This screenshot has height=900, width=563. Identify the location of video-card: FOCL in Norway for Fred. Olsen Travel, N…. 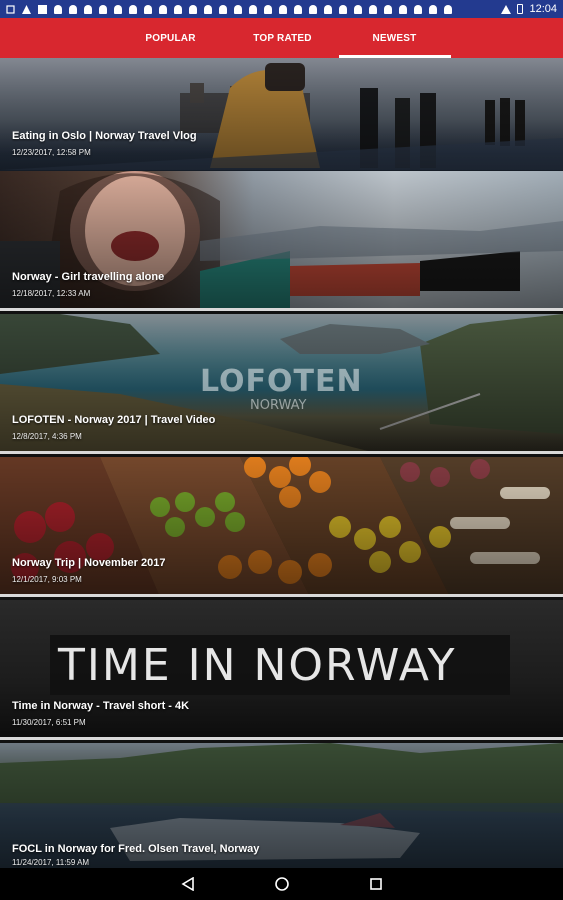
(281, 805).